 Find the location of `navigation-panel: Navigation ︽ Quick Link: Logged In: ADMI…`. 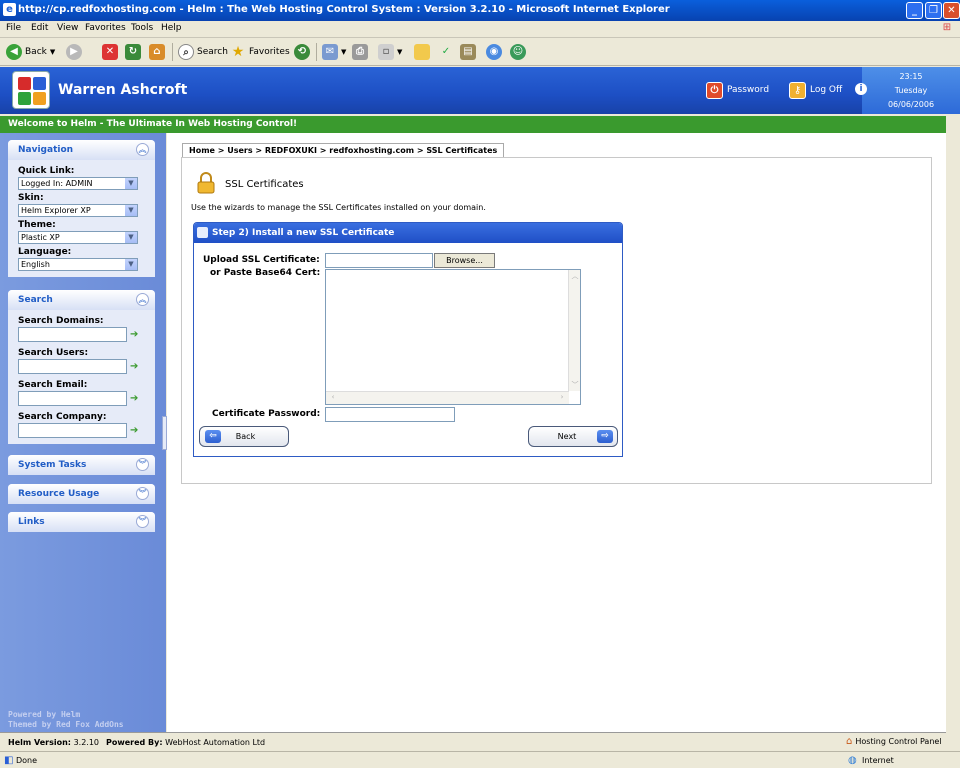

navigation-panel: Navigation ︽ Quick Link: Logged In: ADMI… is located at coordinates (81, 208).